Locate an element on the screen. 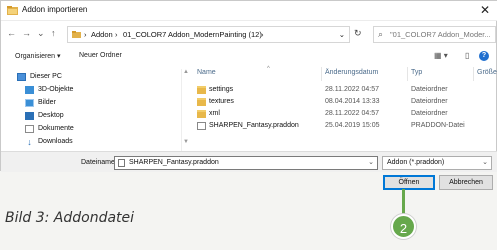  breadcrumb-item-current: 01_COLOR7 Addon_ModernPainting (12) is located at coordinates (192, 34).